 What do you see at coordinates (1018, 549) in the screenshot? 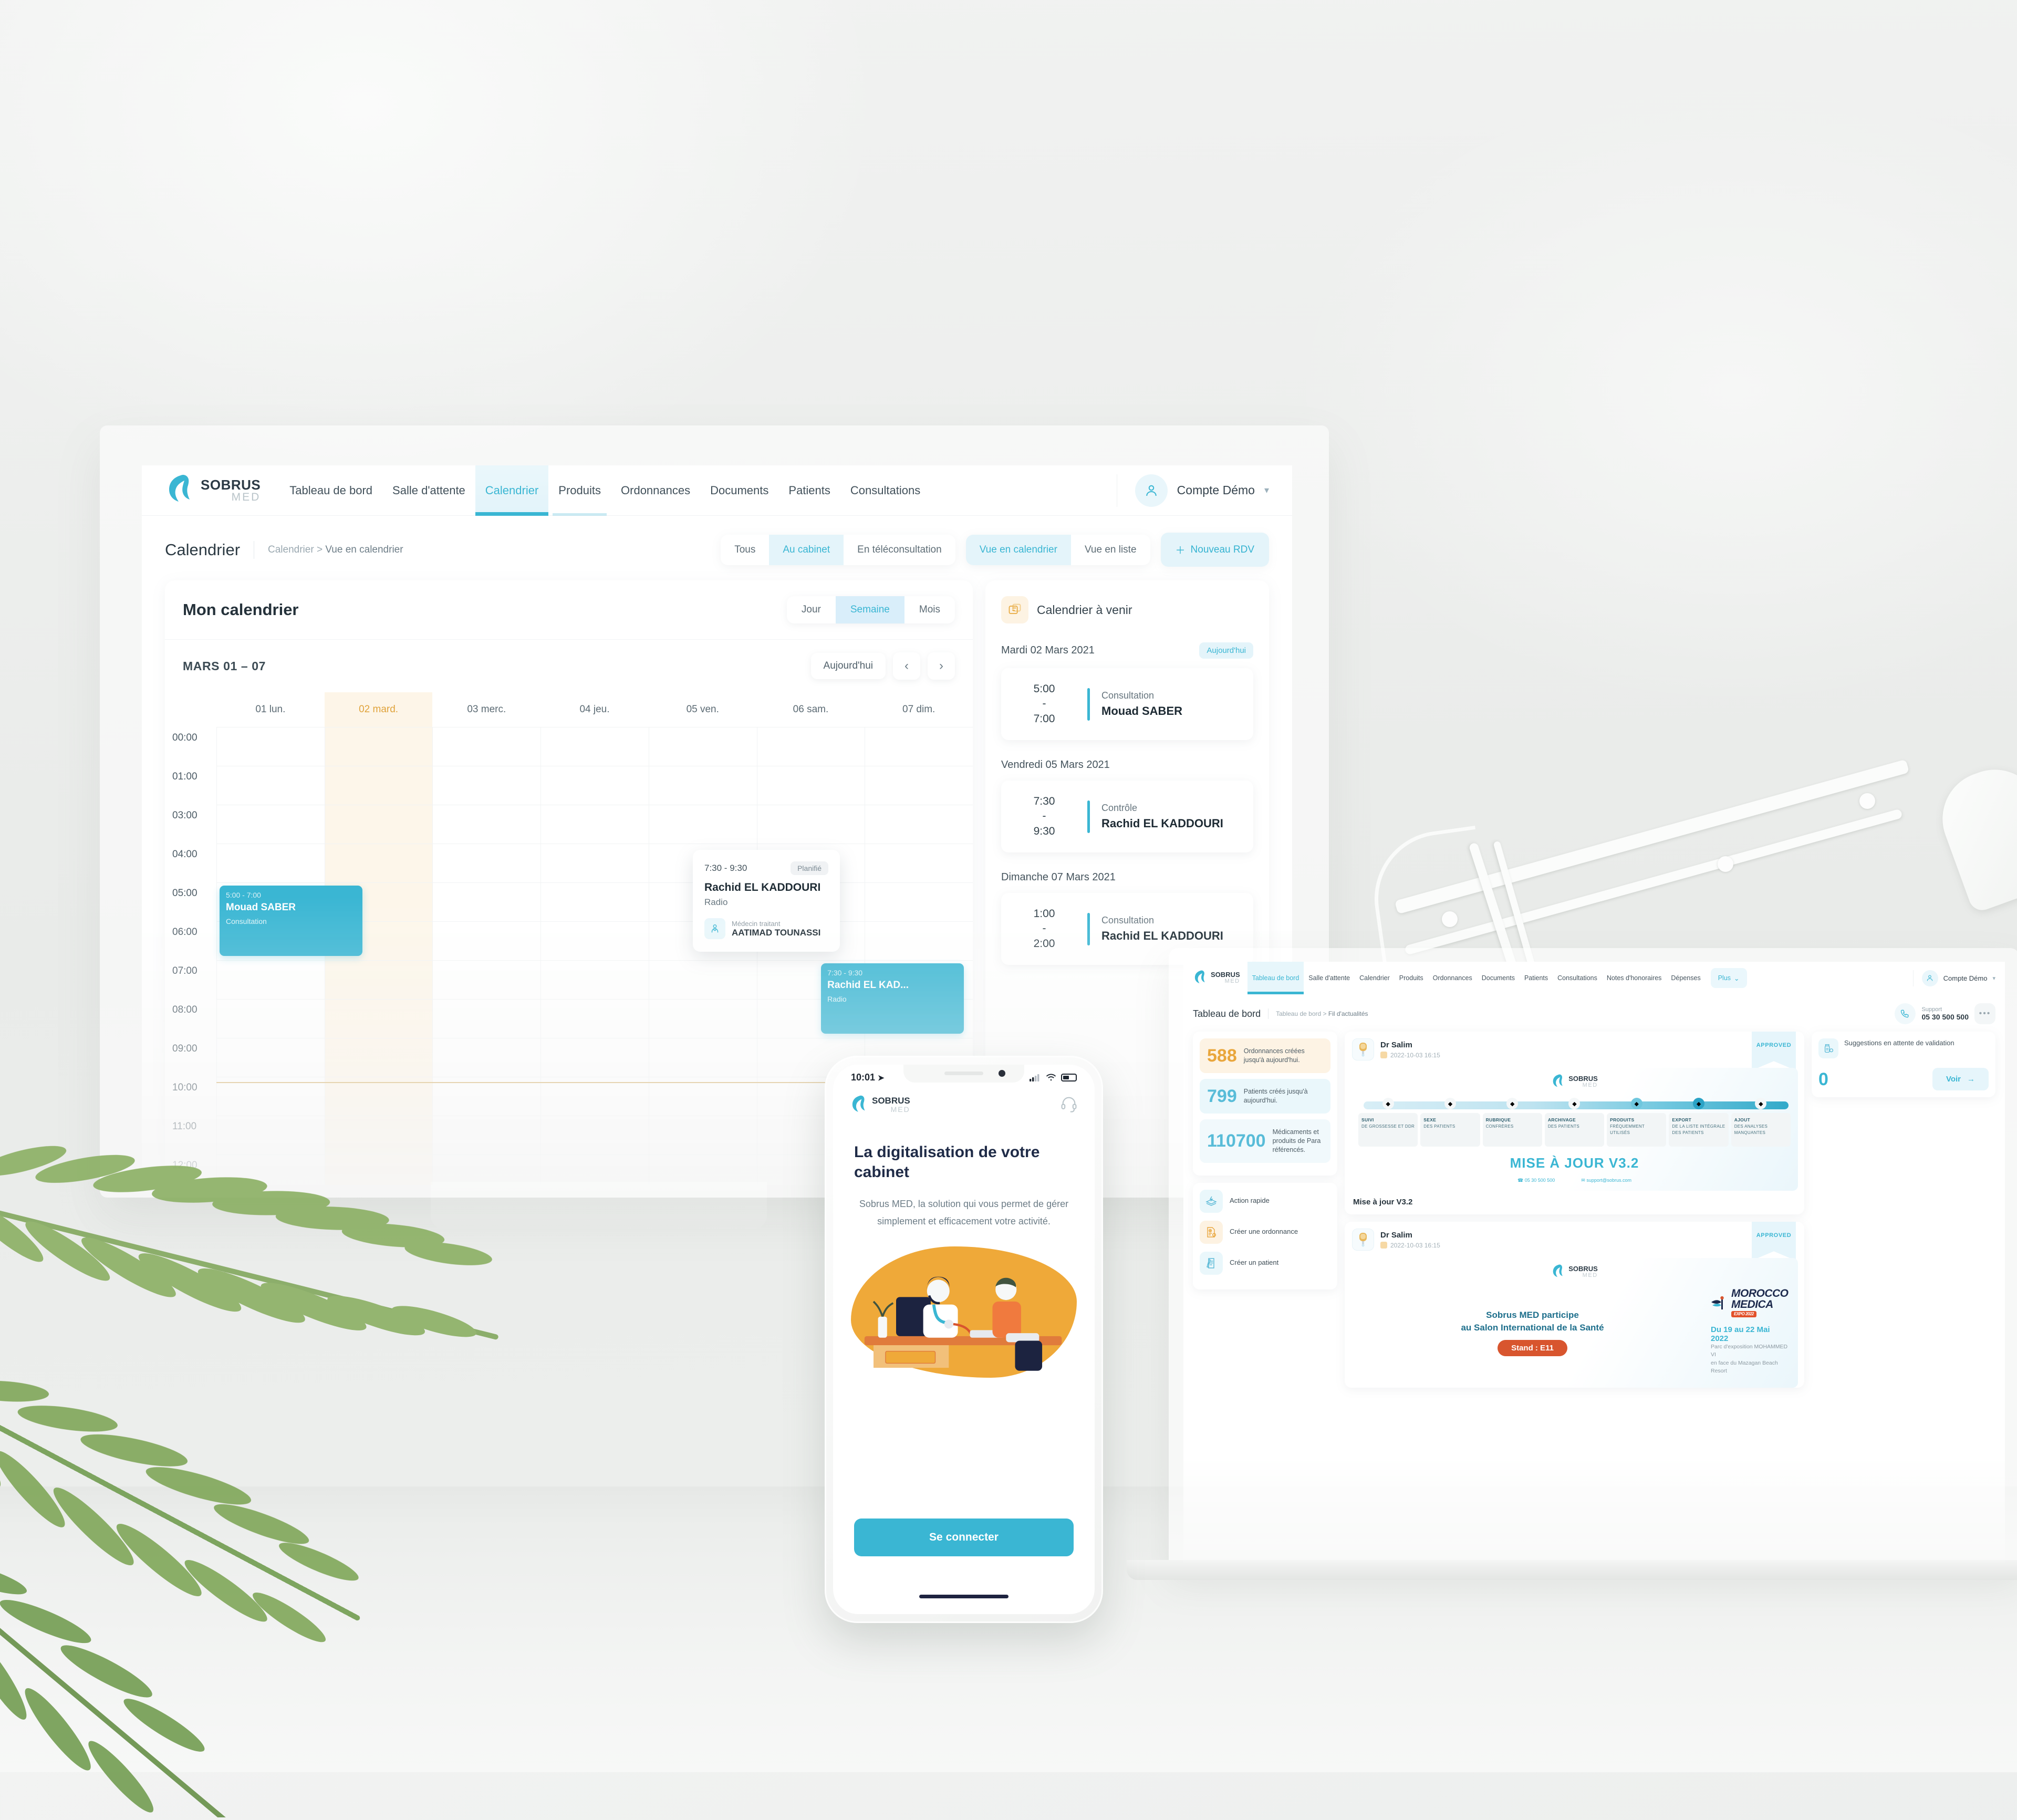
I see `view-vue-en-calendrier: Vue en calendrier` at bounding box center [1018, 549].